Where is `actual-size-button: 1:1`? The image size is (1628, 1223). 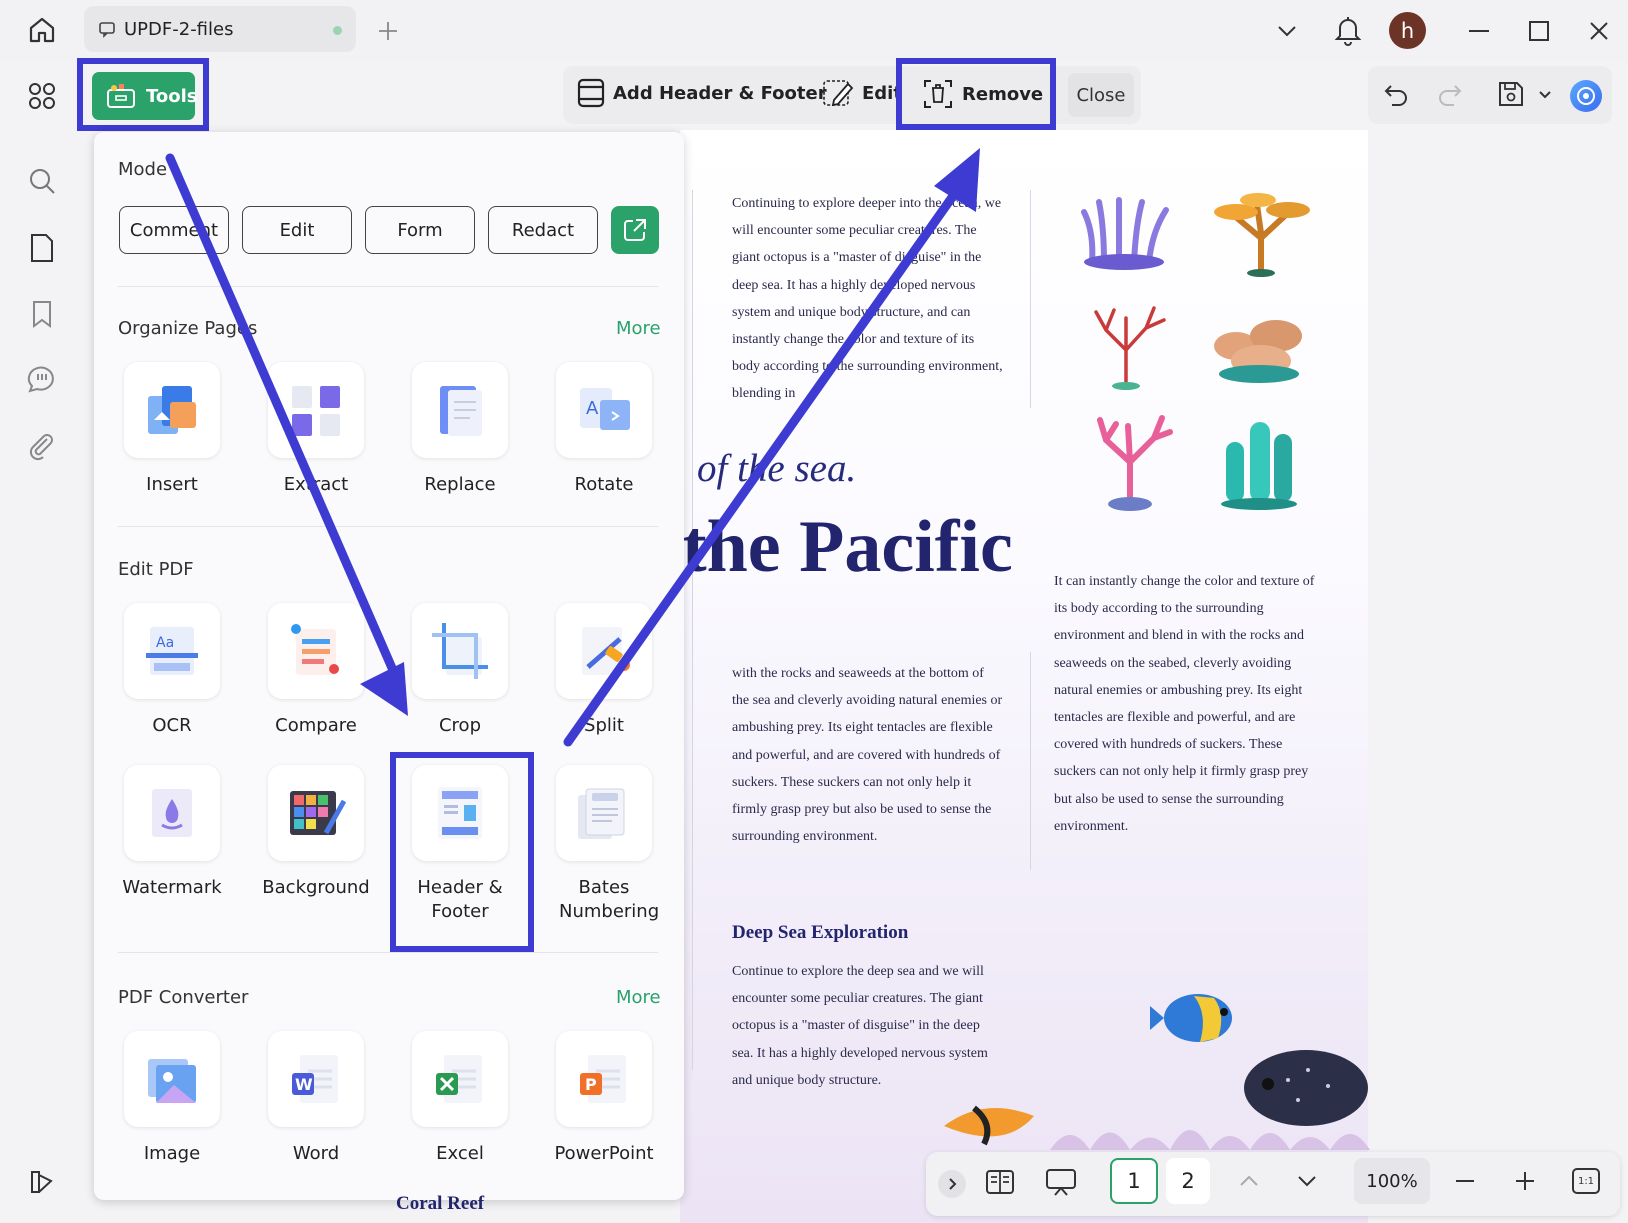 actual-size-button: 1:1 is located at coordinates (1586, 1181).